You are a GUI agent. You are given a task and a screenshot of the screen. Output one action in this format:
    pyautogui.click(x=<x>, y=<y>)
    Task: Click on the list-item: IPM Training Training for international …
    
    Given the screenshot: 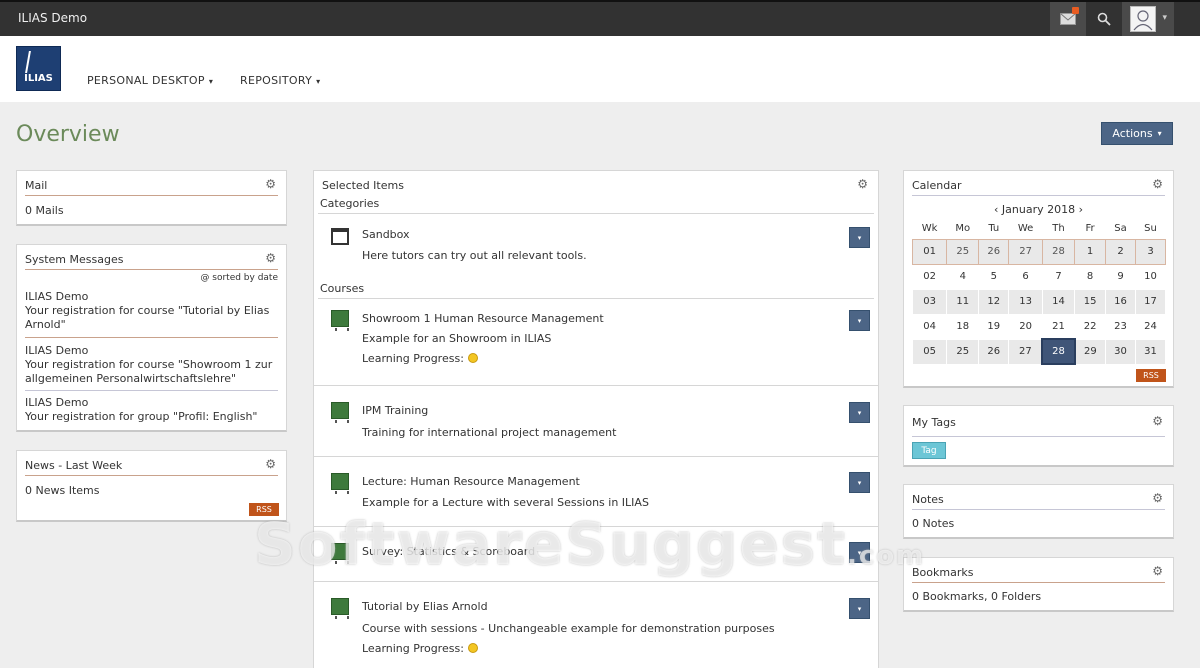 What is the action you would take?
    pyautogui.click(x=596, y=420)
    